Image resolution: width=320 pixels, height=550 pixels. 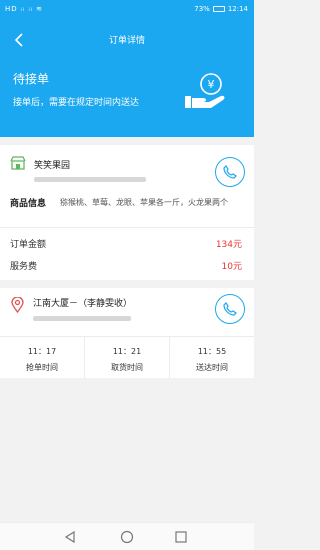 I want to click on status-time: 12:14, so click(x=237, y=9).